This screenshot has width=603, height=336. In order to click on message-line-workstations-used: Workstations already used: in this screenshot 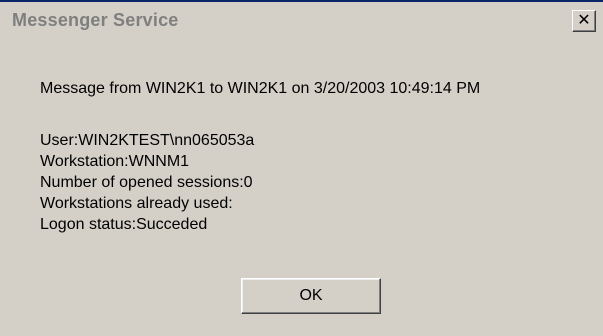, I will do `click(136, 203)`.